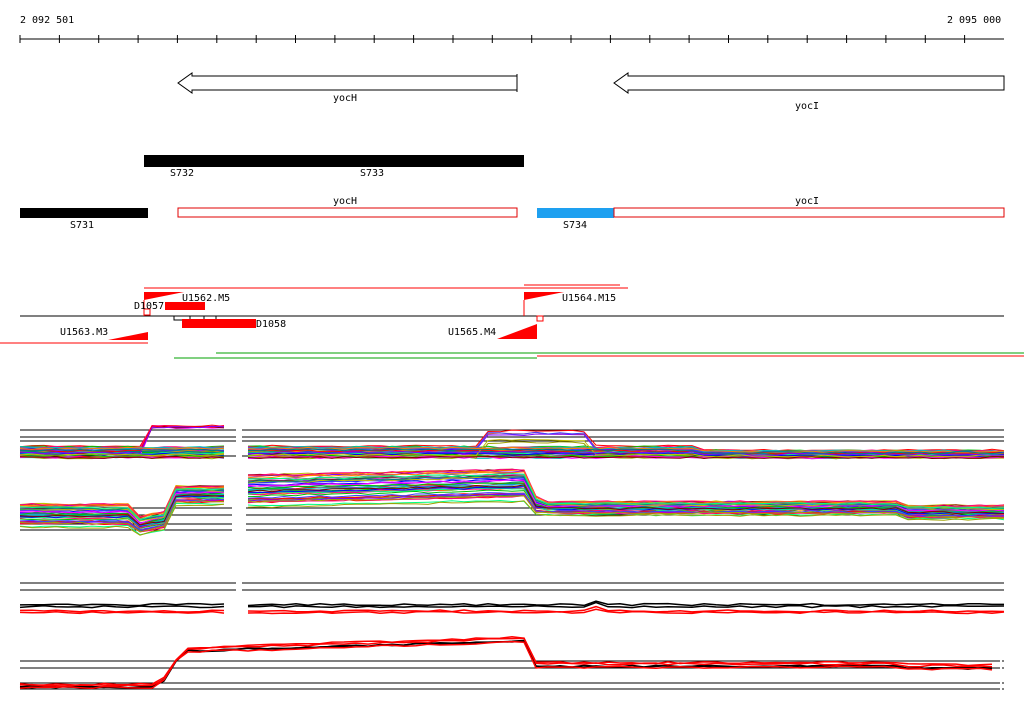 This screenshot has height=714, width=1024. Describe the element at coordinates (544, 296) in the screenshot. I see `promoter-U1564.M15` at that location.